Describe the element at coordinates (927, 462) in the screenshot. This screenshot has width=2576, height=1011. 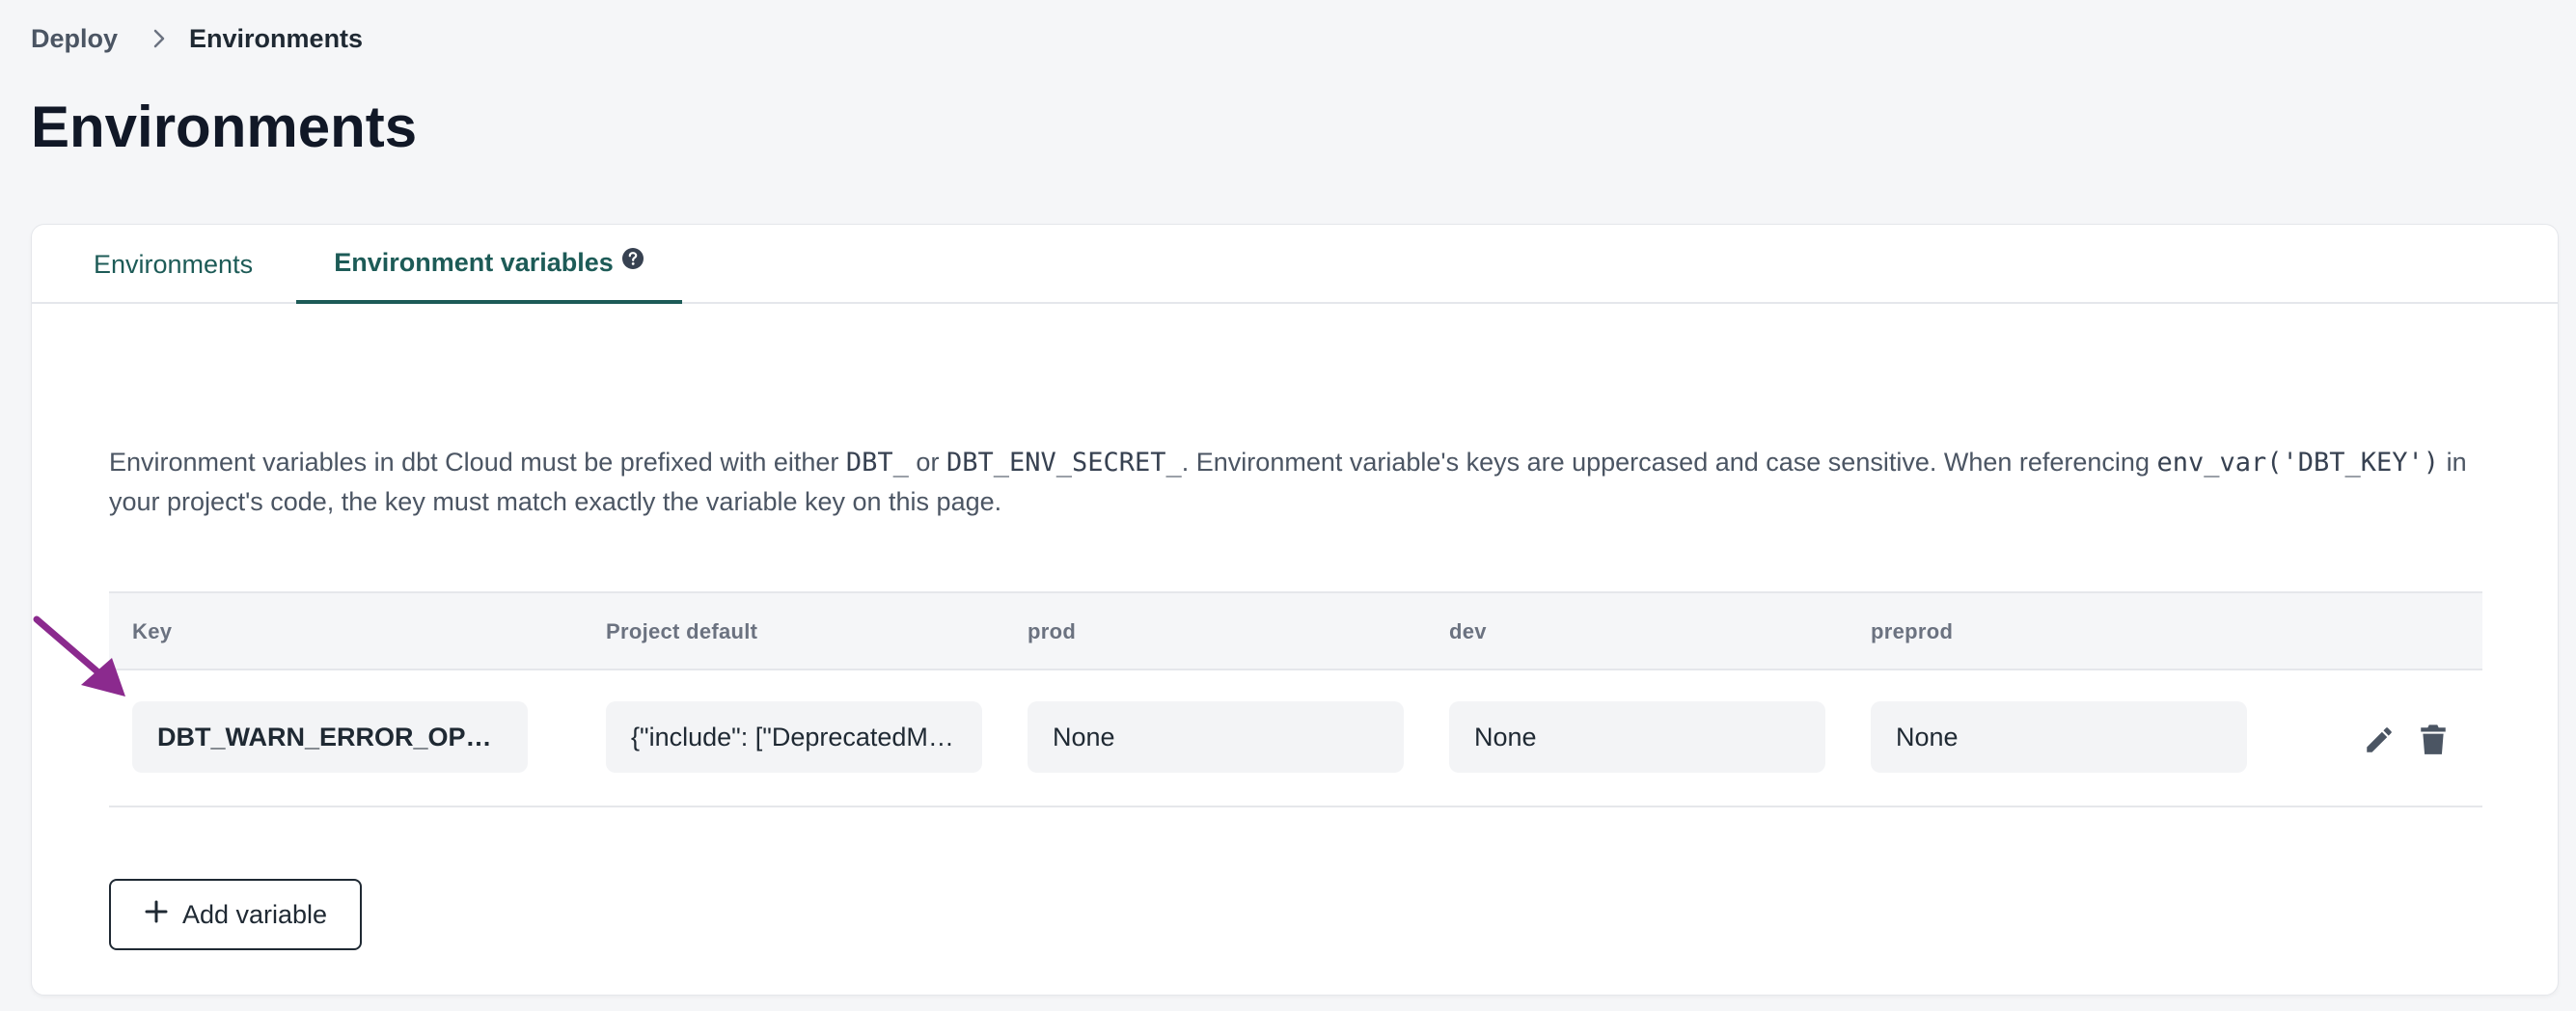
I see `description-text: or` at that location.